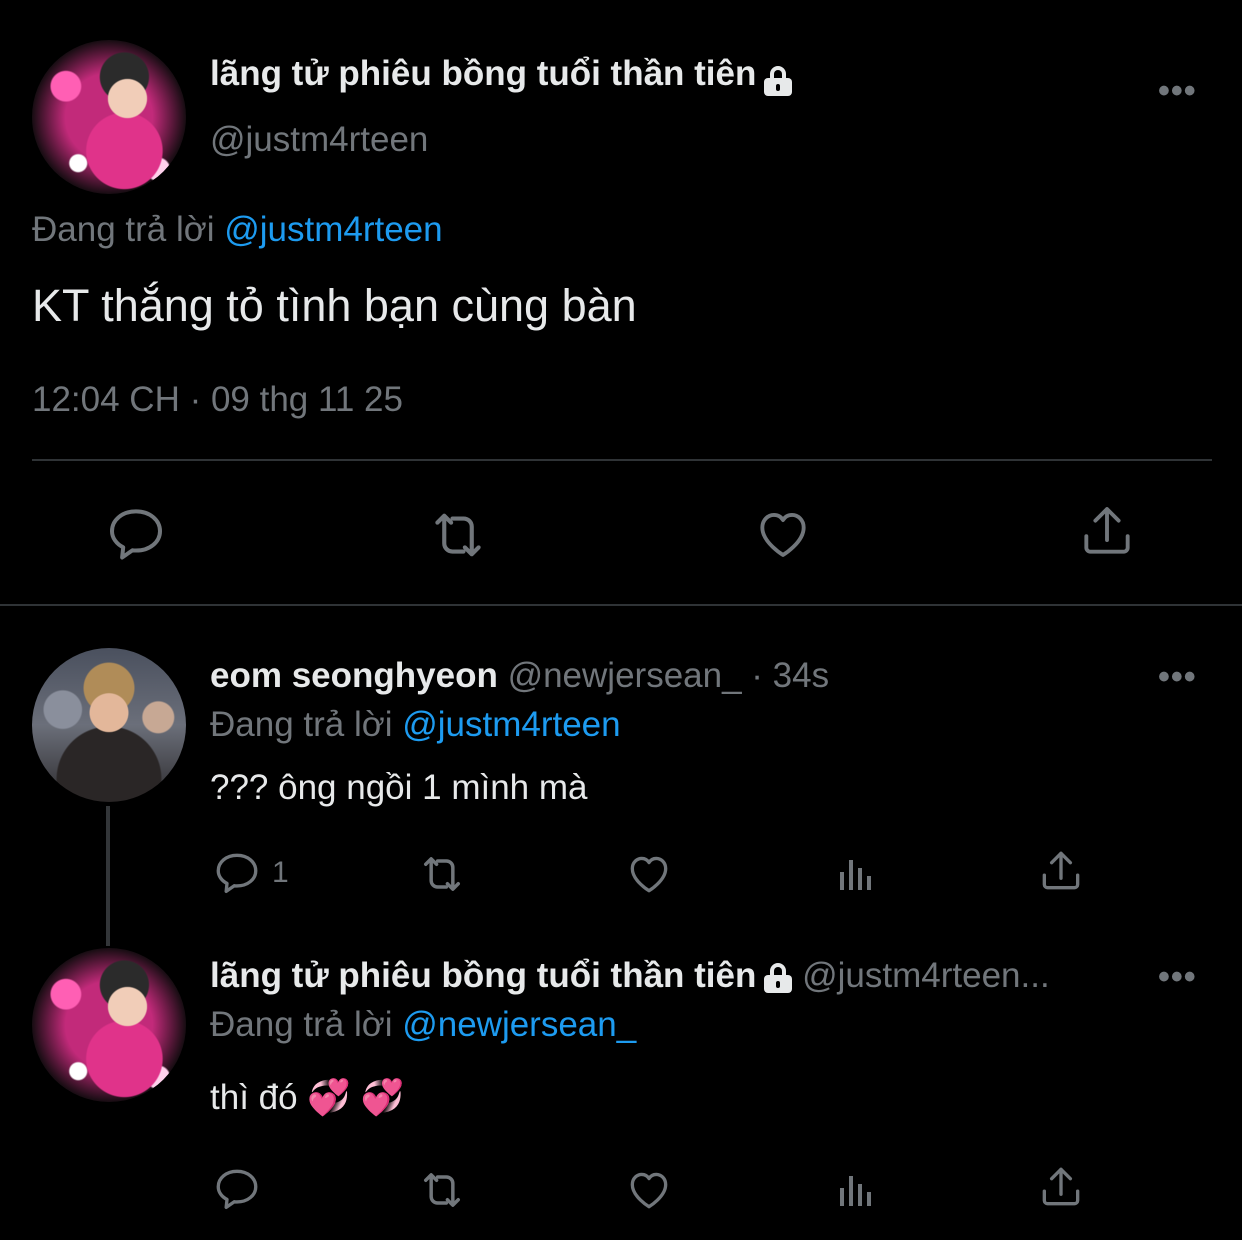  What do you see at coordinates (519, 1024) in the screenshot?
I see `replying-to-link: @newjersean_` at bounding box center [519, 1024].